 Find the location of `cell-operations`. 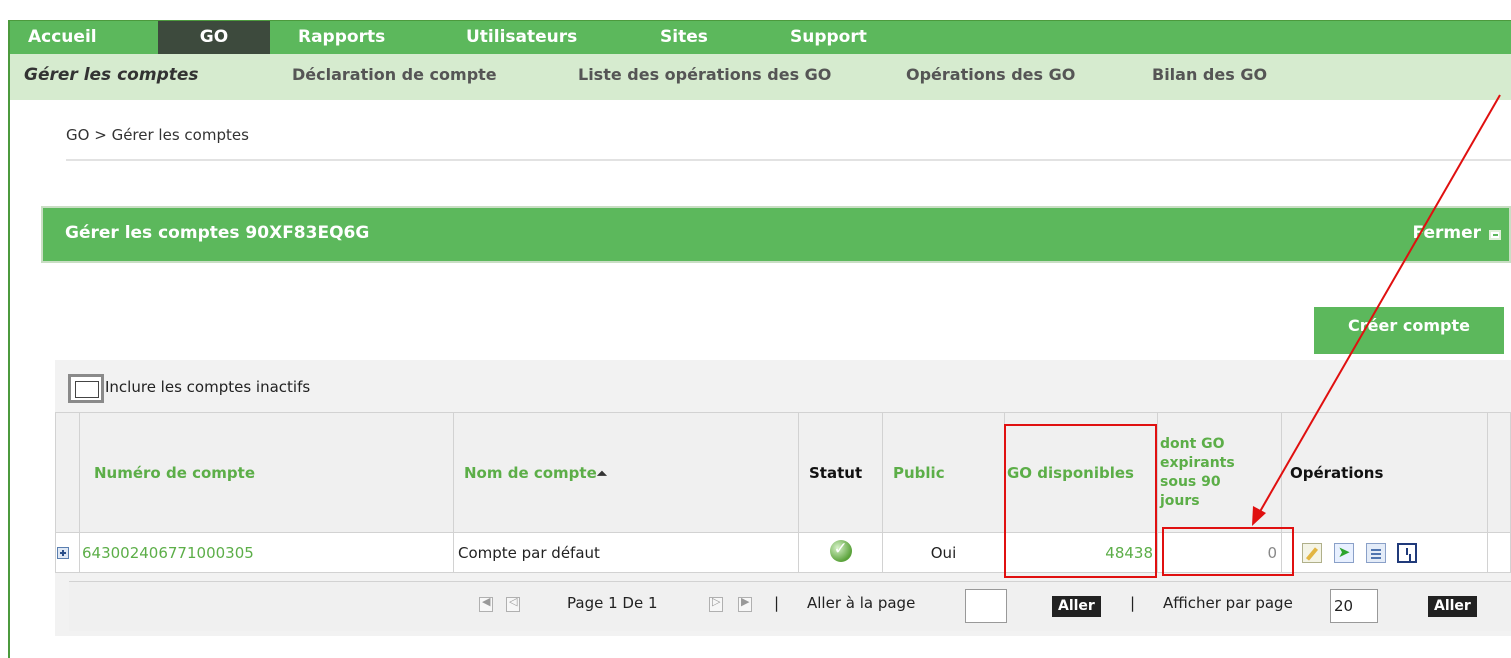

cell-operations is located at coordinates (1384, 552).